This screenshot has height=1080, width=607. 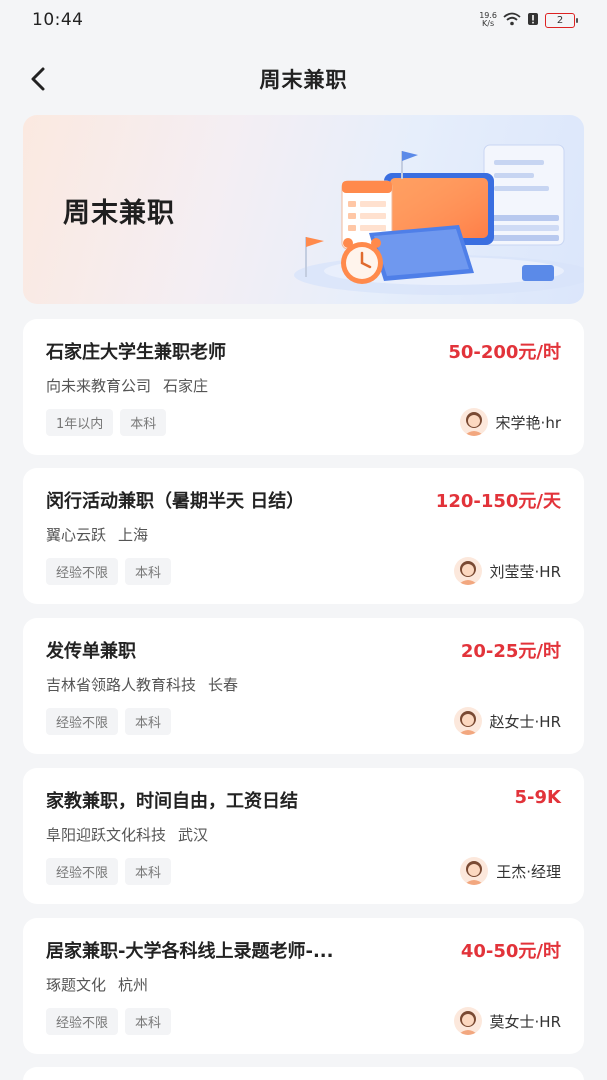 What do you see at coordinates (136, 352) in the screenshot?
I see `job-title: 石家庄大学生兼职老师` at bounding box center [136, 352].